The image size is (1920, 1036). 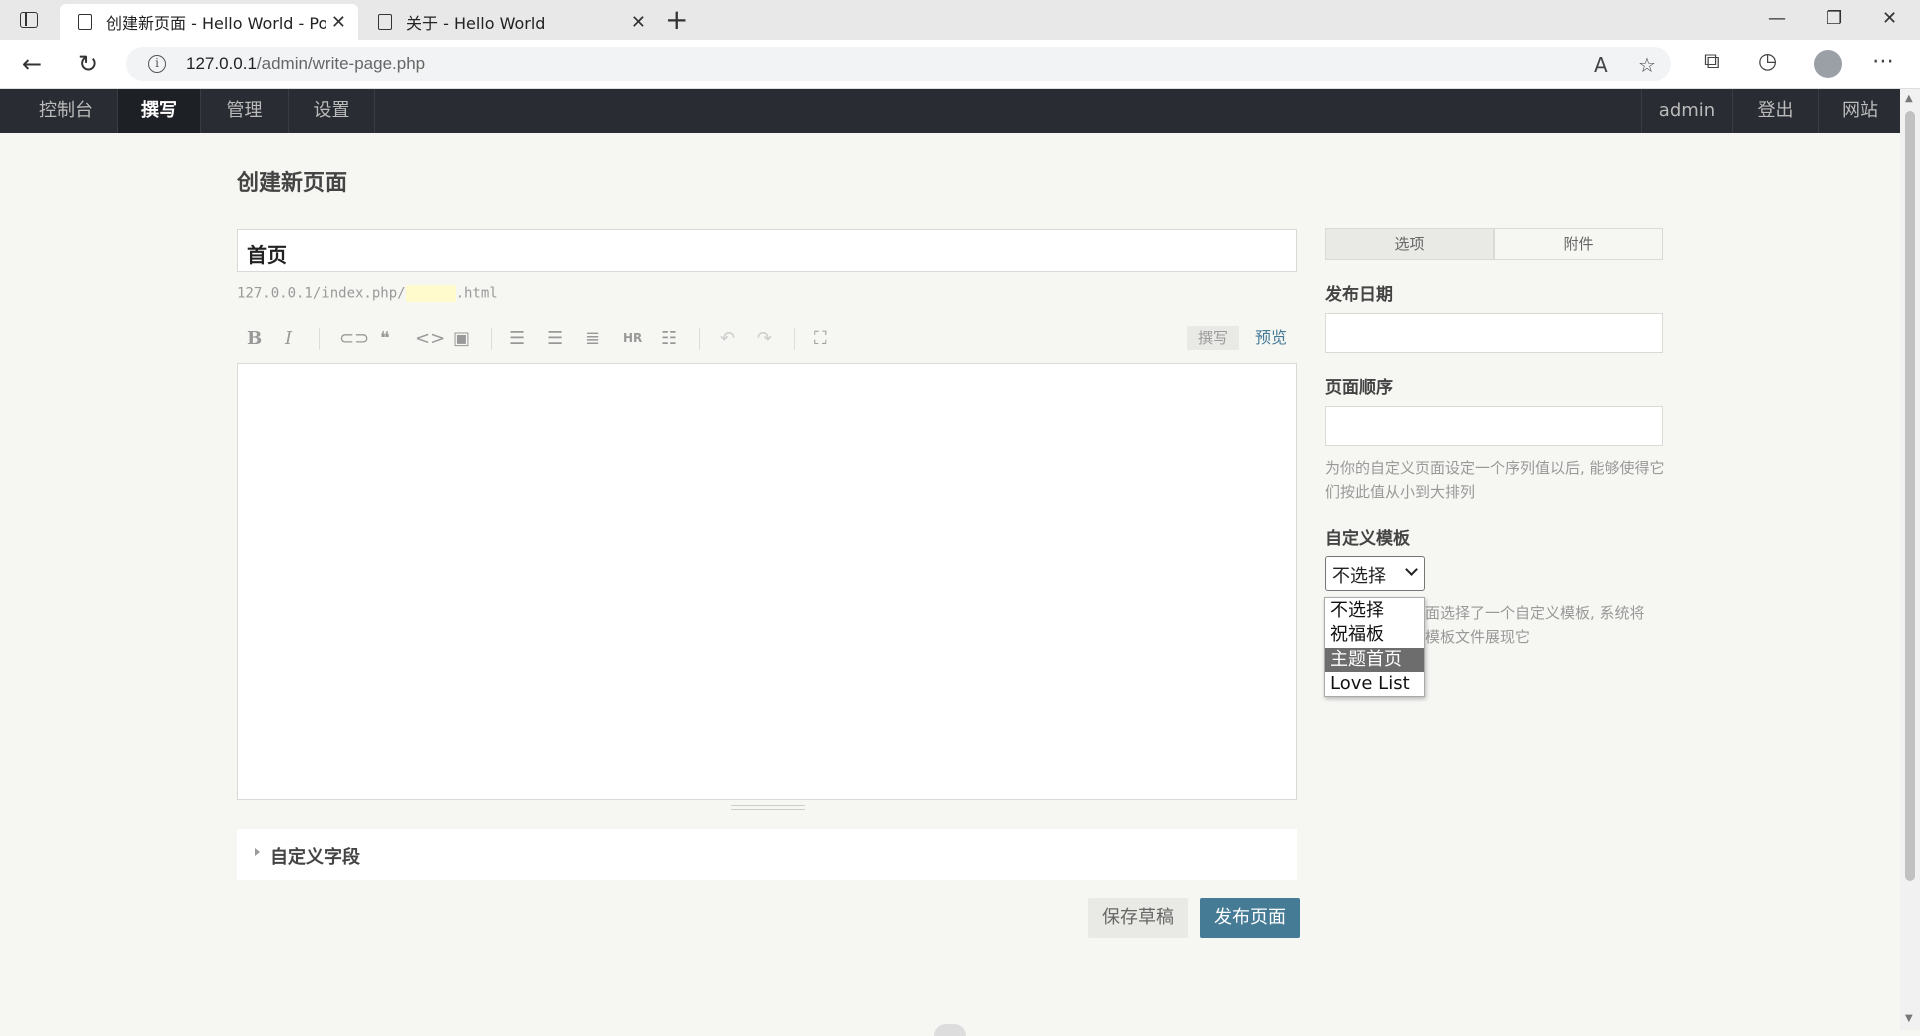 I want to click on history-icon: ◷, so click(x=1767, y=61).